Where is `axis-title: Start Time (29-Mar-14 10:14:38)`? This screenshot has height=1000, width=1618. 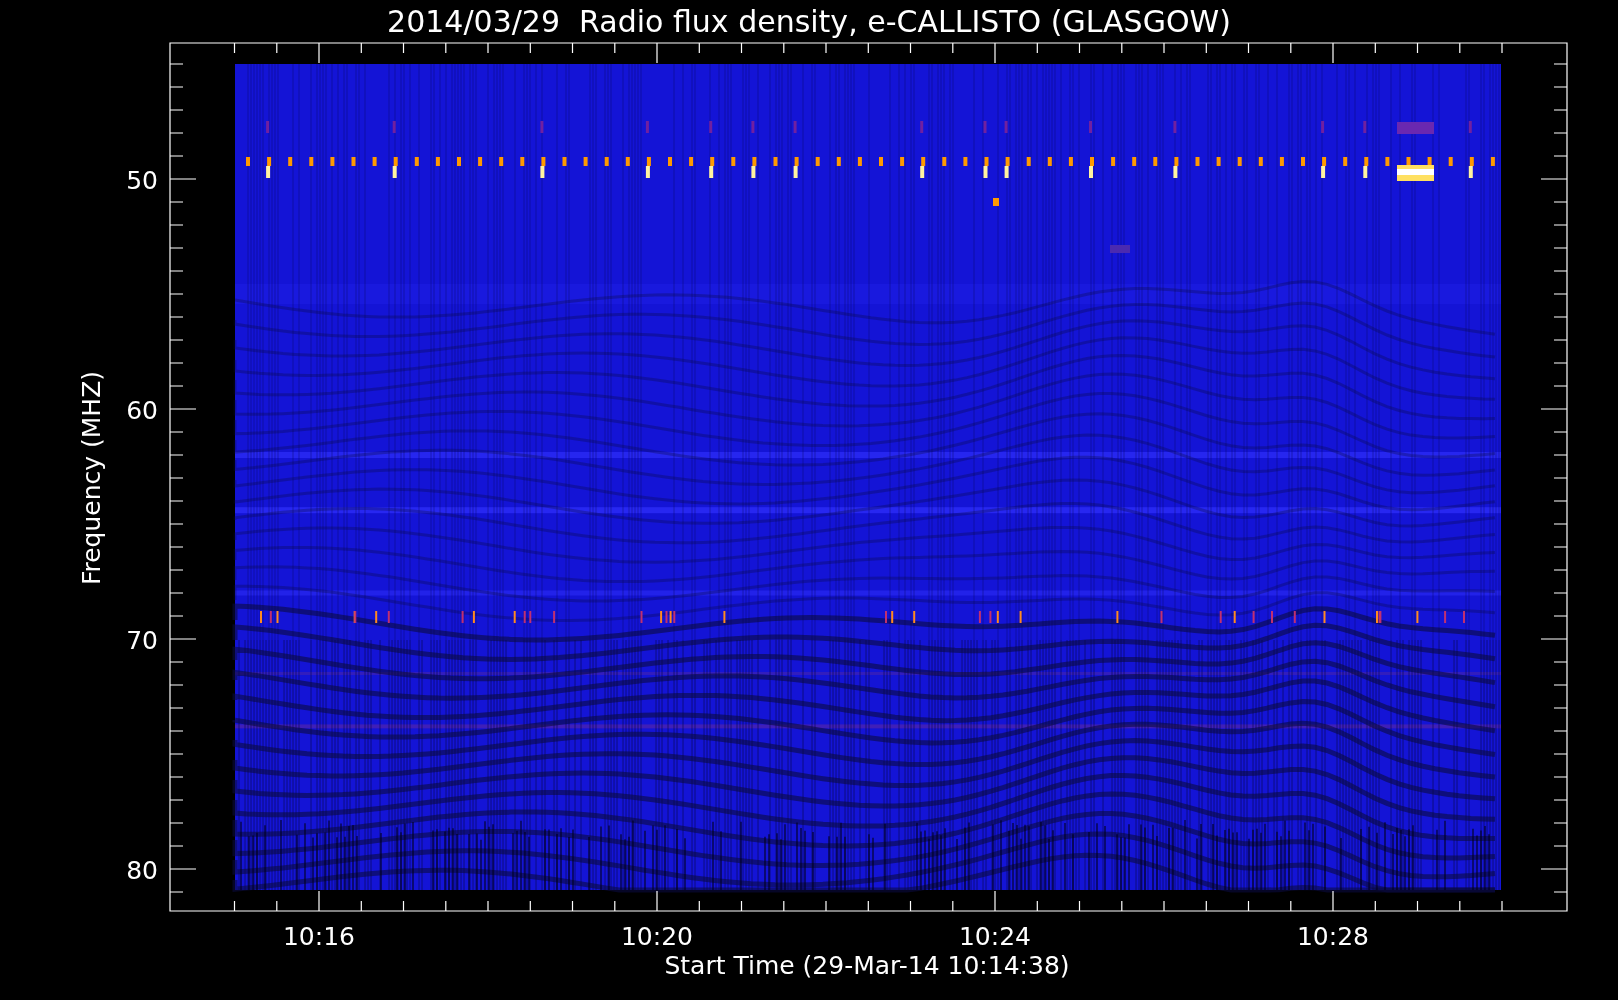
axis-title: Start Time (29-Mar-14 10:14:38) is located at coordinates (867, 965).